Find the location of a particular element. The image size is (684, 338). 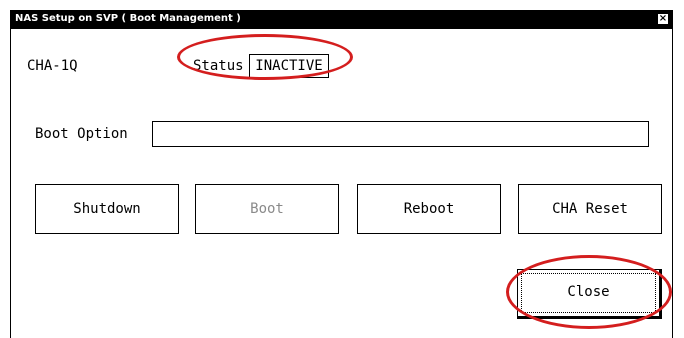

close-button-label: Close is located at coordinates (588, 292).